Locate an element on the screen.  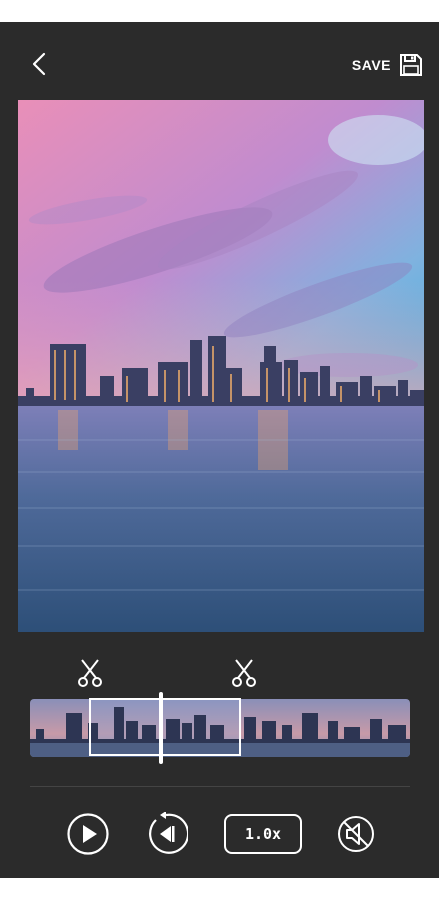
trim-start-button is located at coordinates (90, 673).